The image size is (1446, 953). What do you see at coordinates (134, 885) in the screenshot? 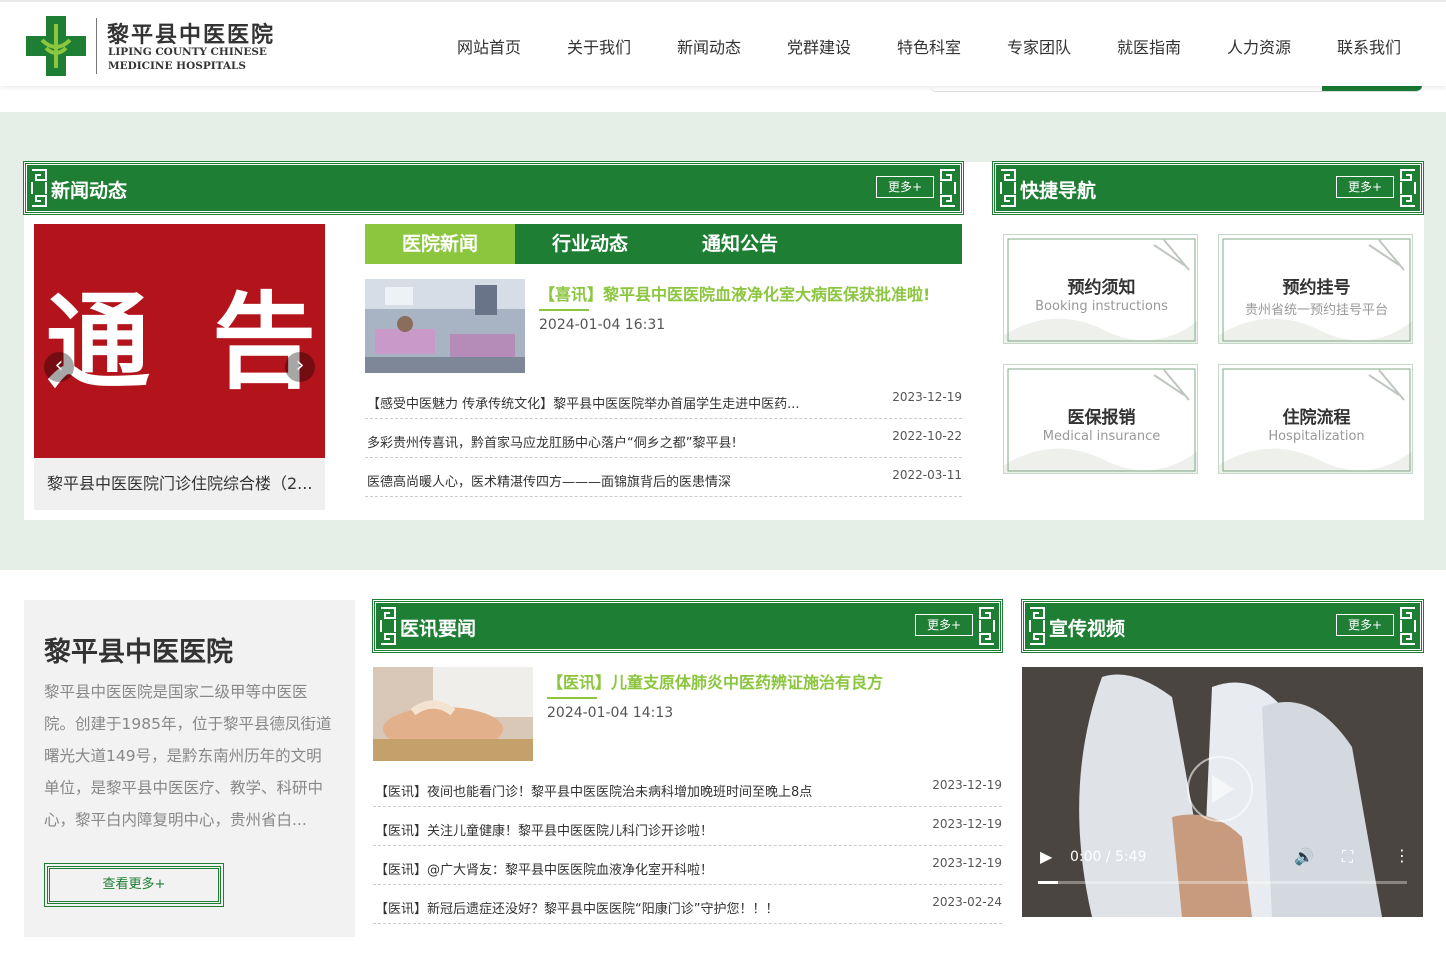
I see `about-more-button: 查看更多+` at bounding box center [134, 885].